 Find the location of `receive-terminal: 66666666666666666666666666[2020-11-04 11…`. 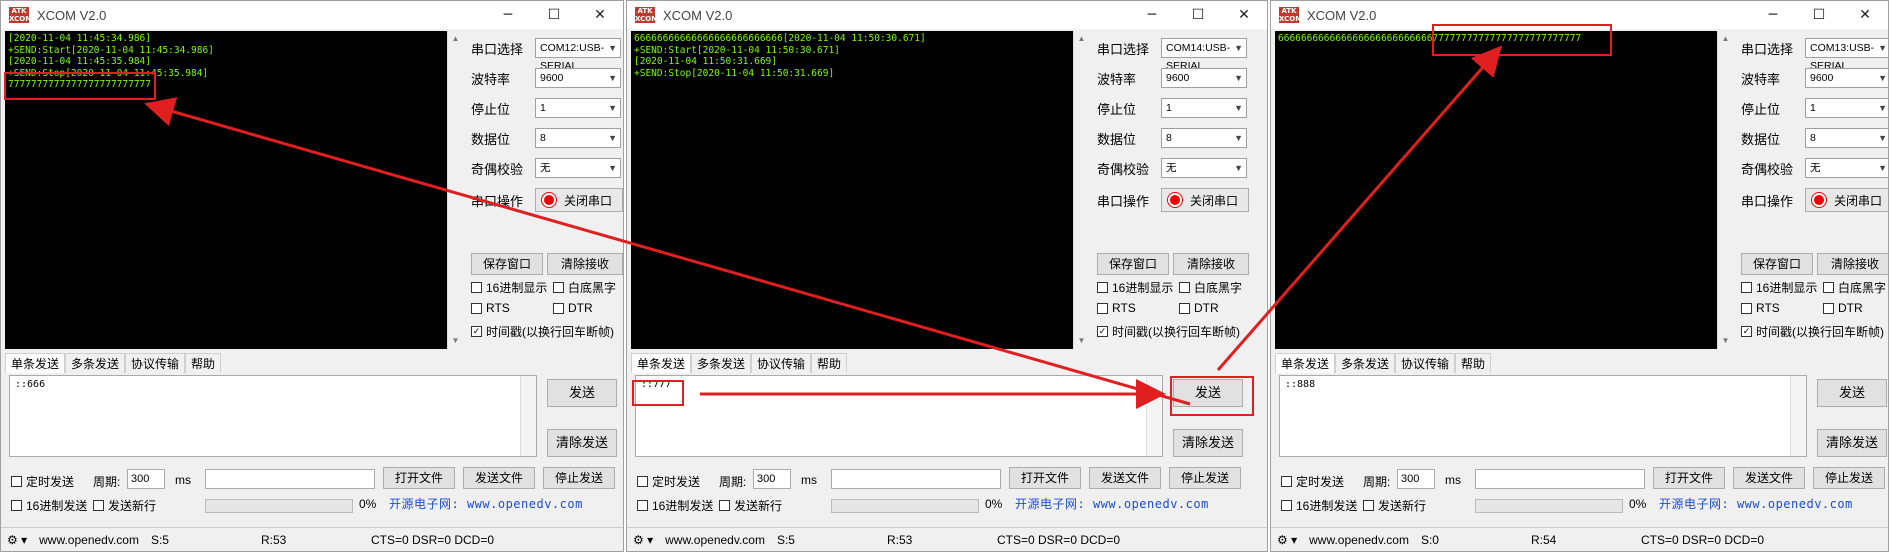

receive-terminal: 66666666666666666666666666[2020-11-04 11… is located at coordinates (852, 190).